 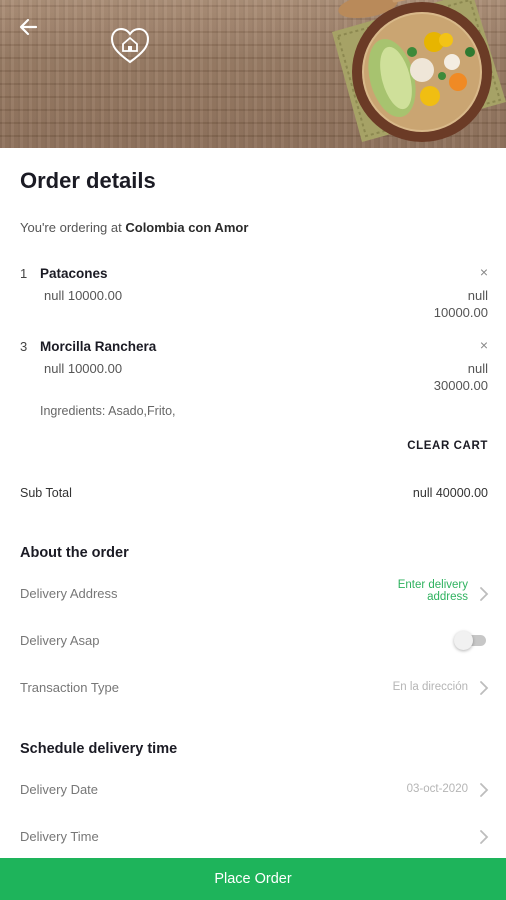 What do you see at coordinates (463, 640) in the screenshot?
I see `toggle-thumb` at bounding box center [463, 640].